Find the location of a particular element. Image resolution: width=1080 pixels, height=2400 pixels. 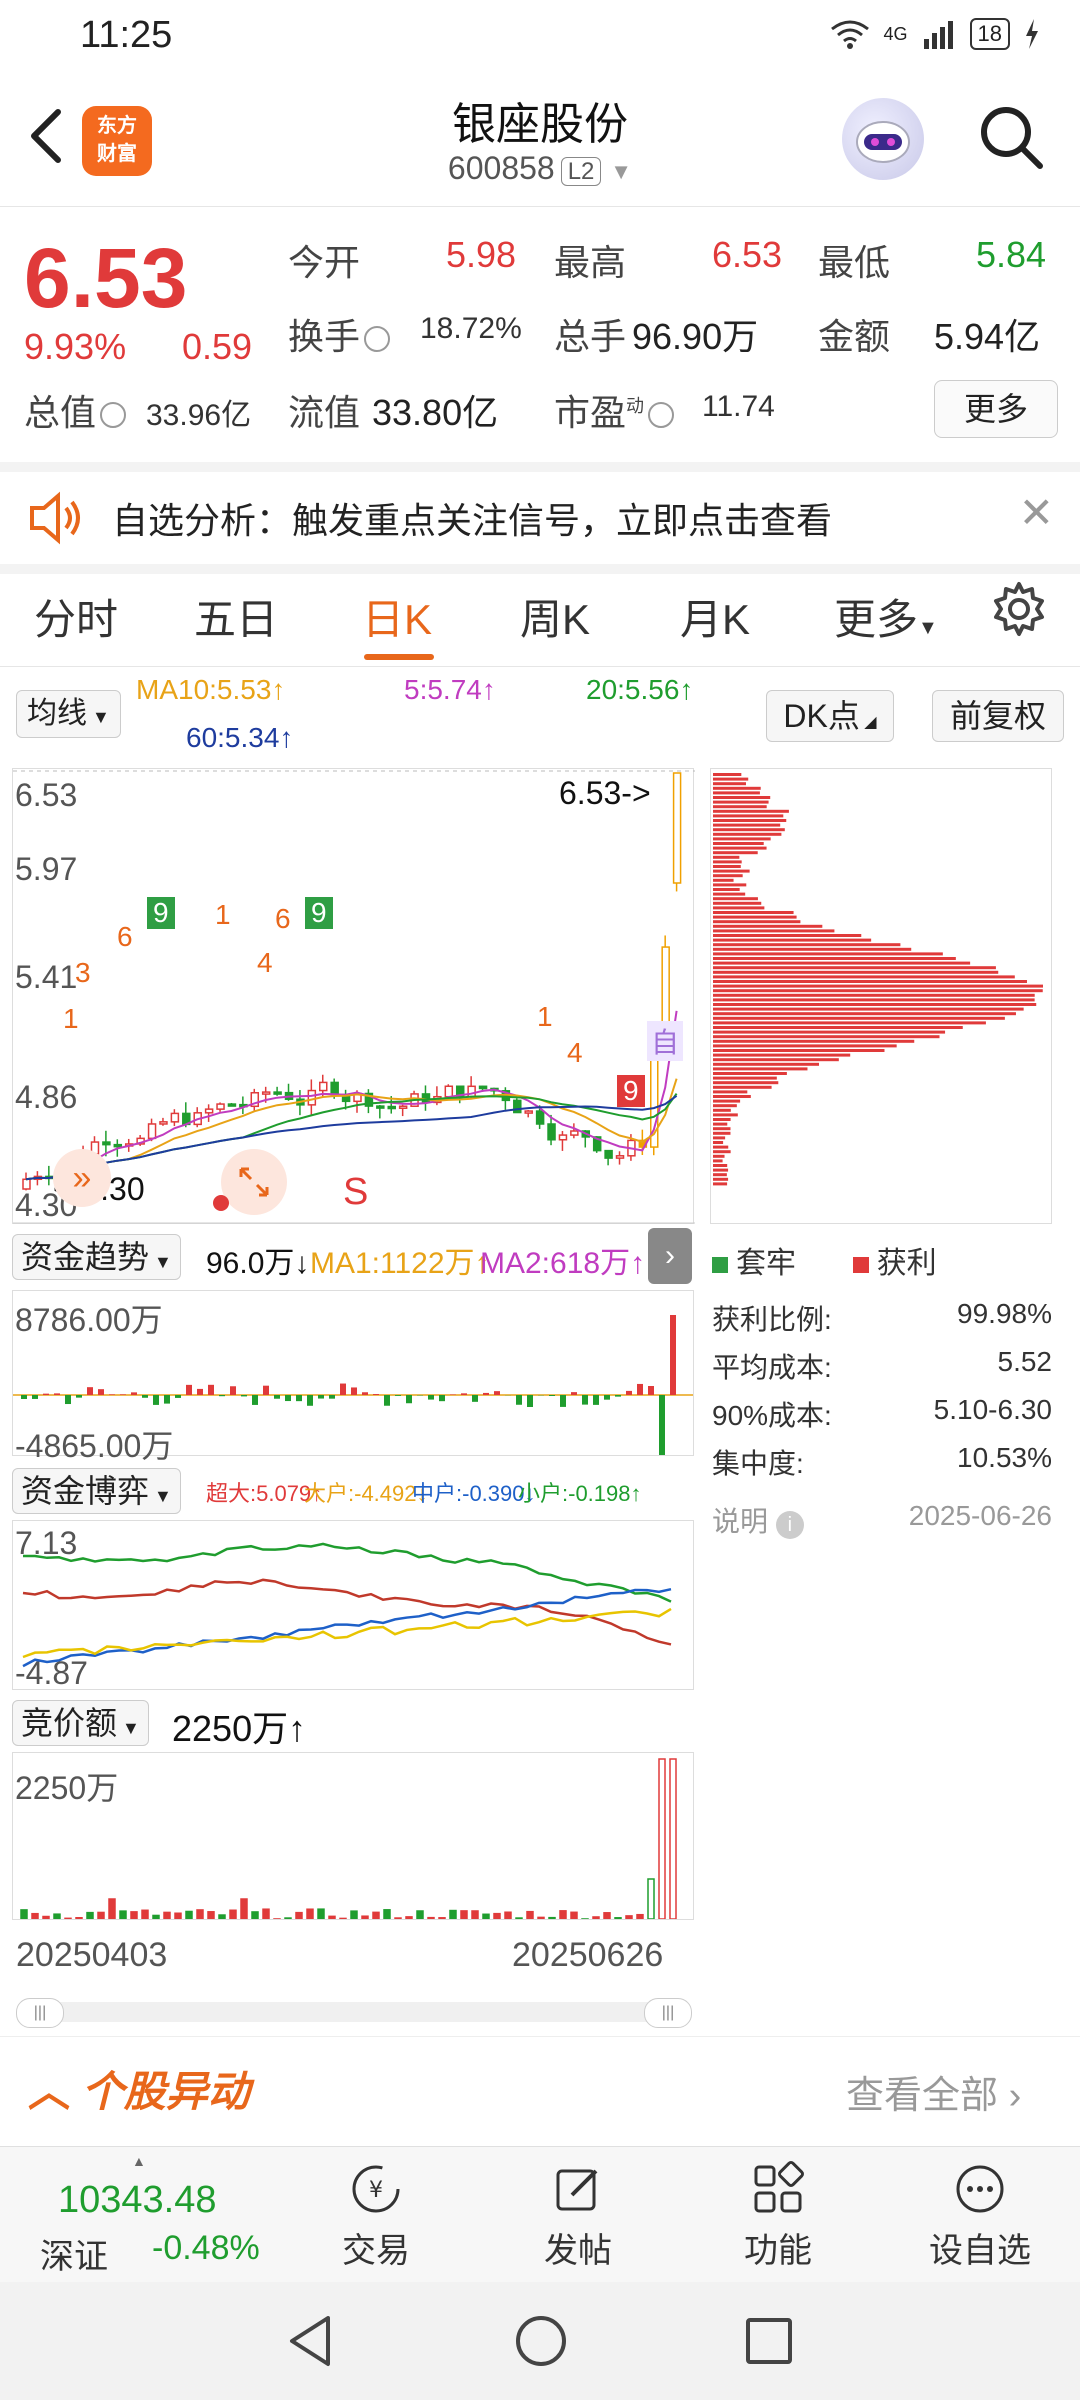

pe-label: 市盈动 is located at coordinates (616, 410).